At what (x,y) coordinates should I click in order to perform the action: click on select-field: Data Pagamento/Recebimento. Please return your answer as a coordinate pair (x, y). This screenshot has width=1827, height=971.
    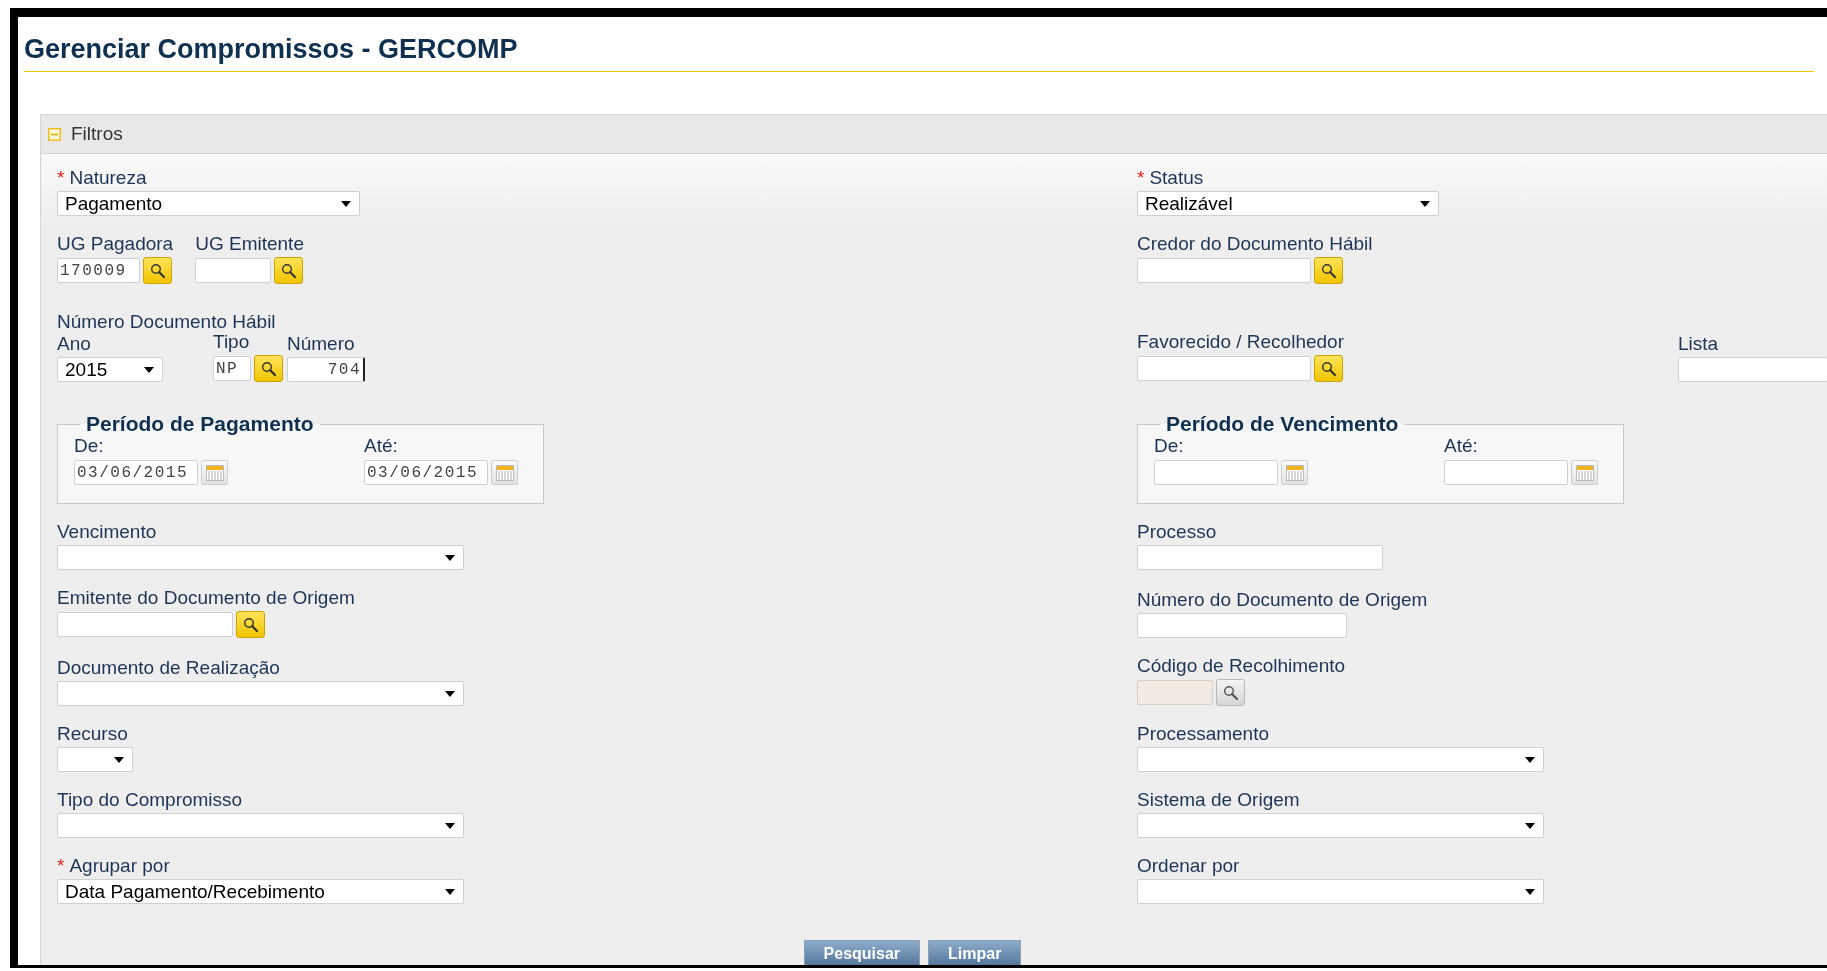
    Looking at the image, I should click on (260, 891).